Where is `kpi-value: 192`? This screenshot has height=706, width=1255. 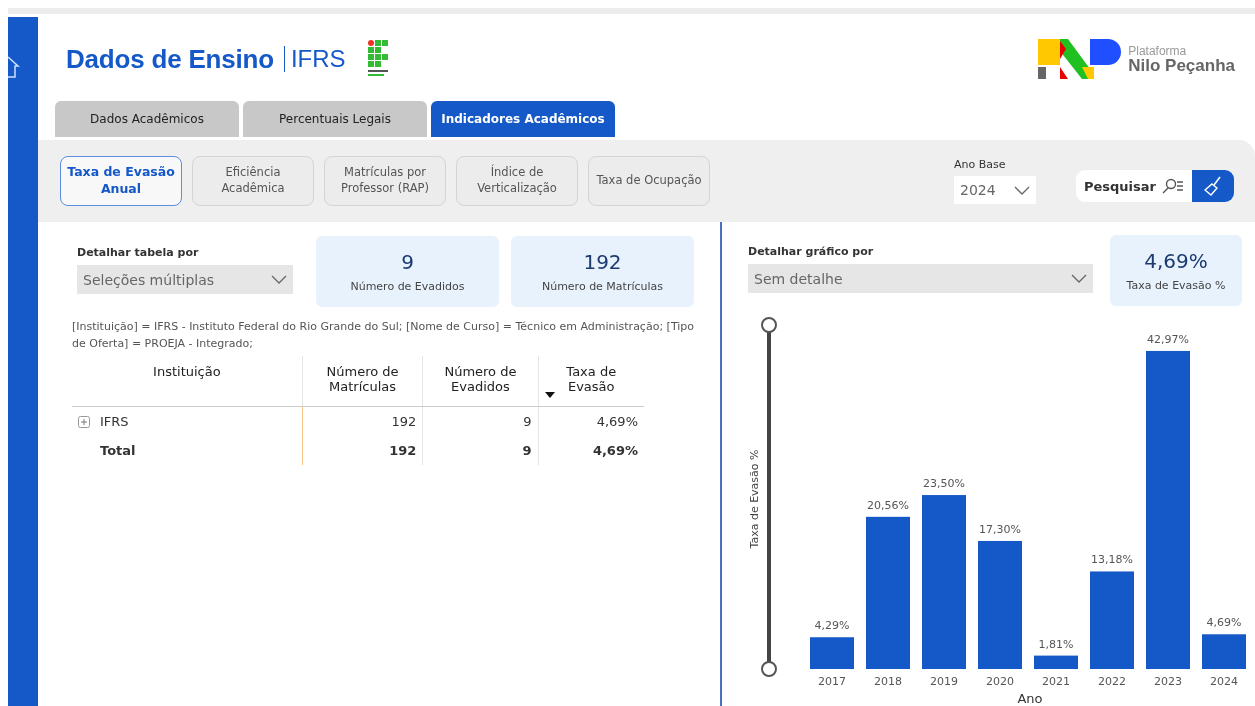
kpi-value: 192 is located at coordinates (602, 262).